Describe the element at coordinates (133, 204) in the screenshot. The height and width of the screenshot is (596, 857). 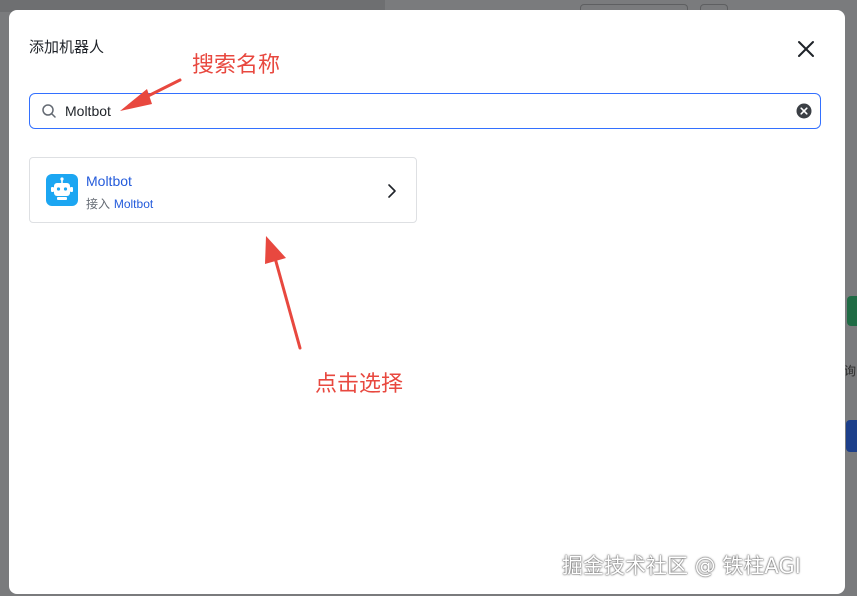
I see `bot-subtitle-highlight: Moltbot` at that location.